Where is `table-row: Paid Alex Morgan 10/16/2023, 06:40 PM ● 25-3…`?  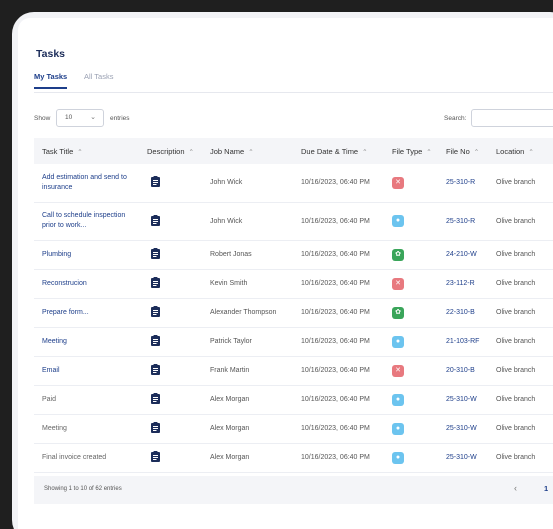 table-row: Paid Alex Morgan 10/16/2023, 06:40 PM ● 25-3… is located at coordinates (293, 400).